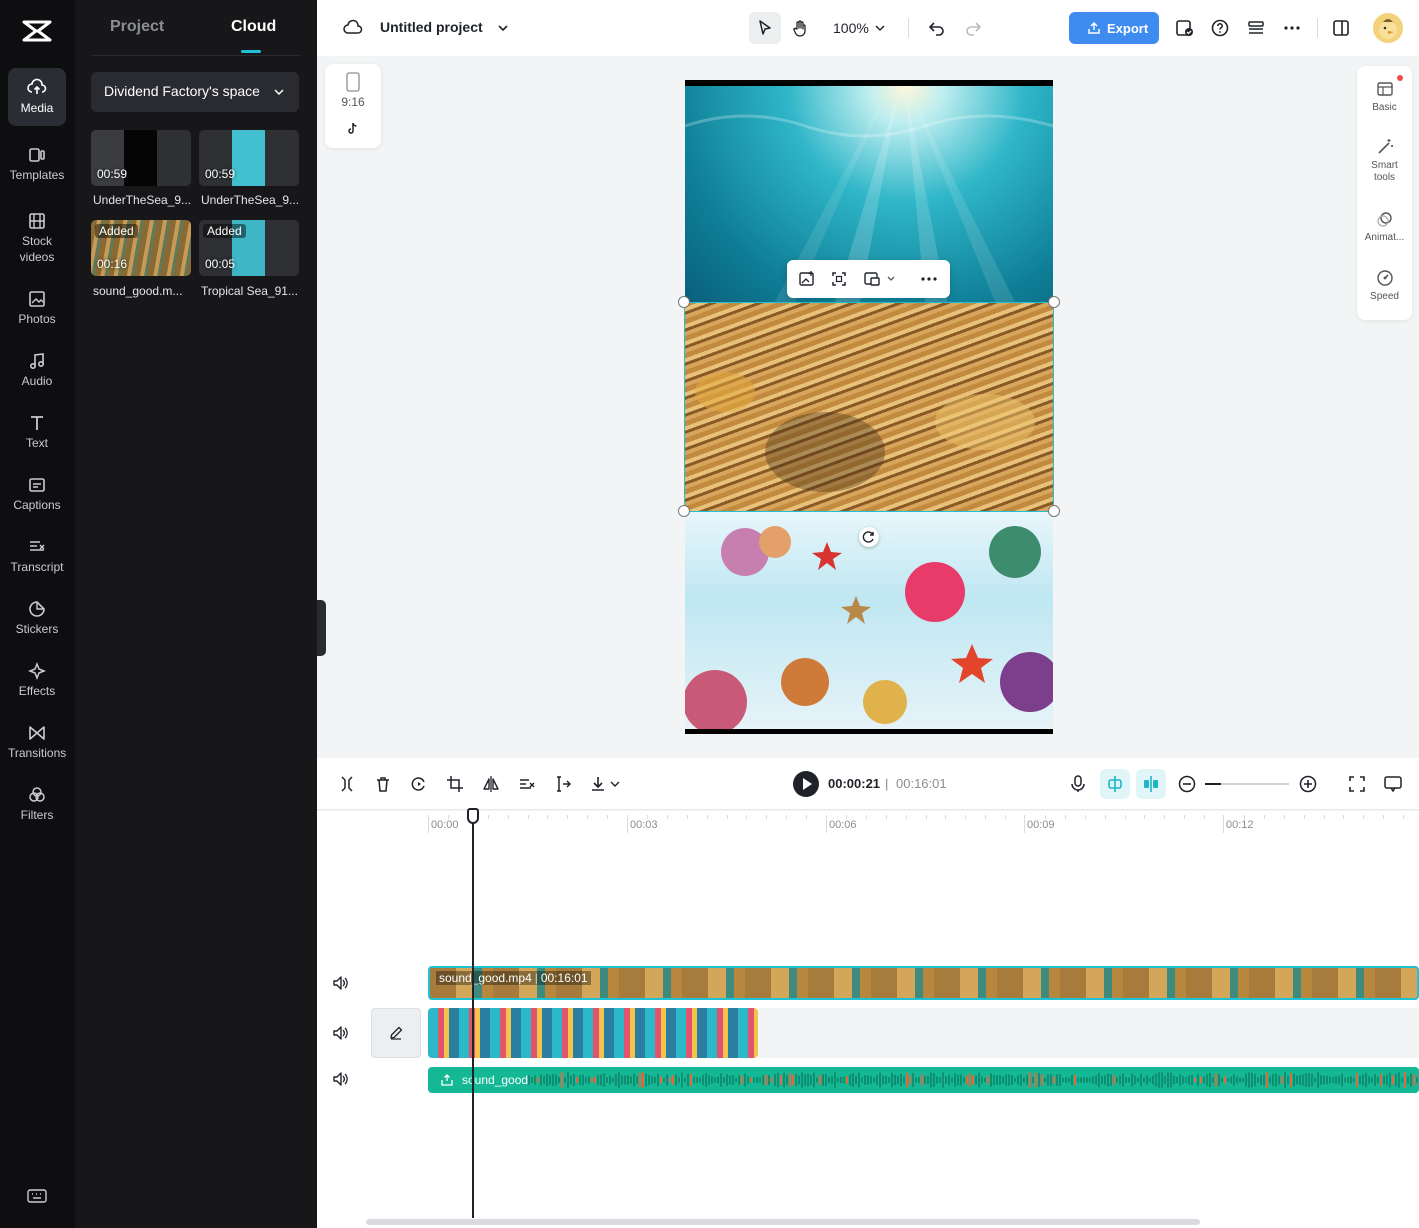 This screenshot has height=1228, width=1419. Describe the element at coordinates (1384, 161) in the screenshot. I see `prop-smart-tools: Smart tools` at that location.